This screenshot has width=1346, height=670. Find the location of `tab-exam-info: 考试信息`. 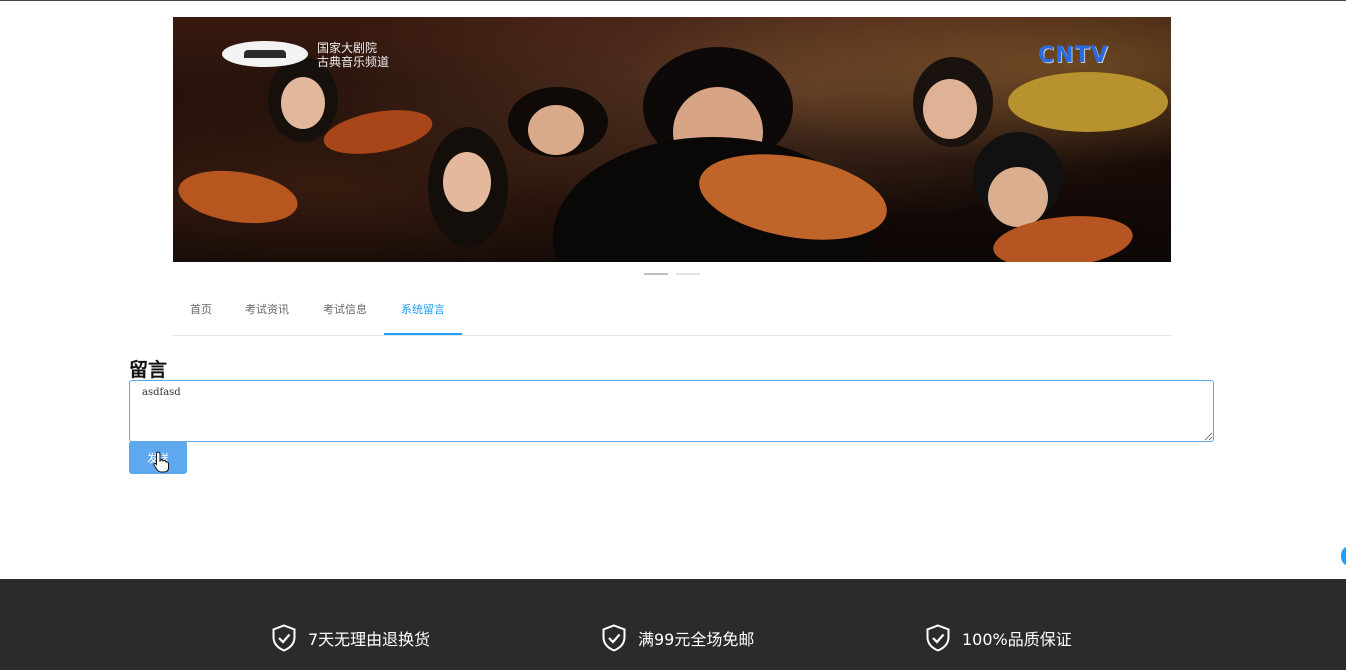

tab-exam-info: 考试信息 is located at coordinates (345, 314).